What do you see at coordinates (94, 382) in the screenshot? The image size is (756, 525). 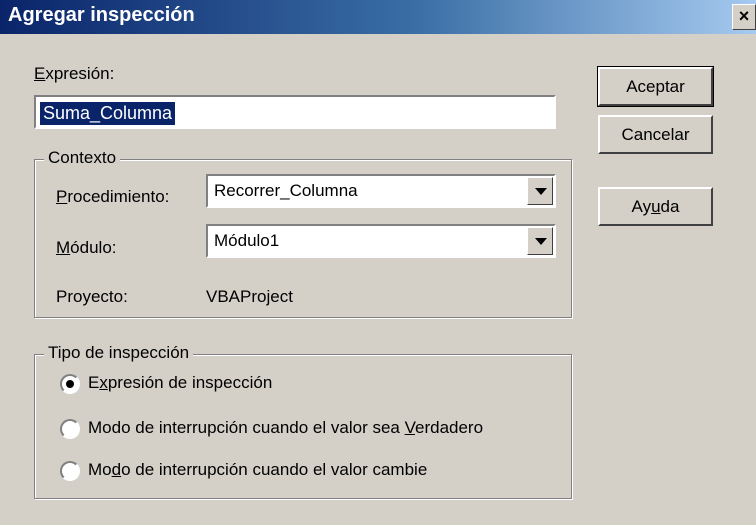 I see `radio-label-part: E` at bounding box center [94, 382].